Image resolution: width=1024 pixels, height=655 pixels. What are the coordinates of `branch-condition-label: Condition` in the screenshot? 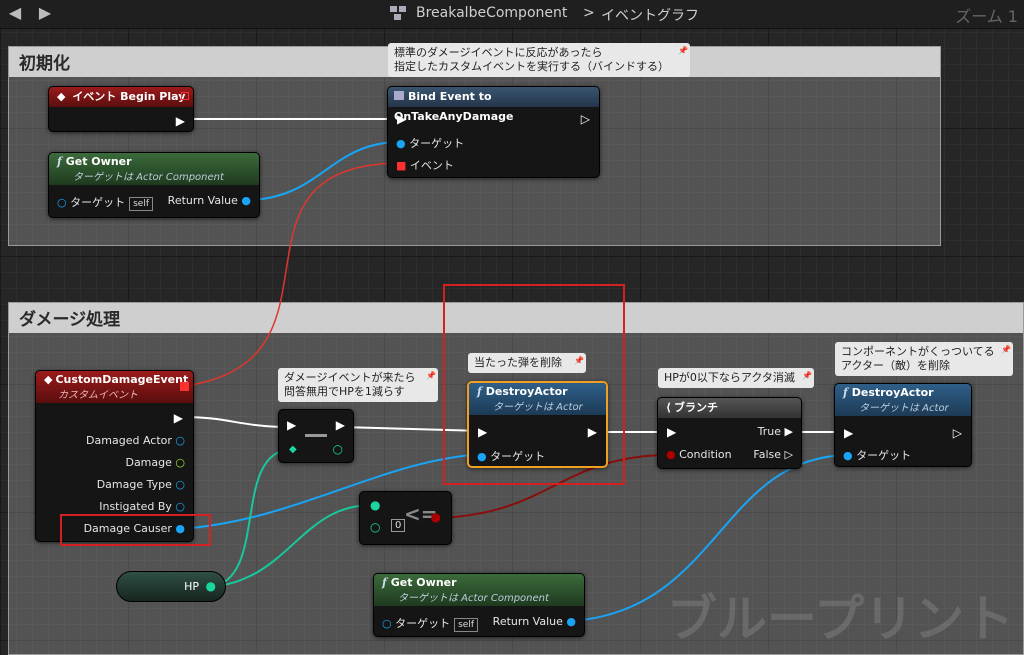 It's located at (705, 454).